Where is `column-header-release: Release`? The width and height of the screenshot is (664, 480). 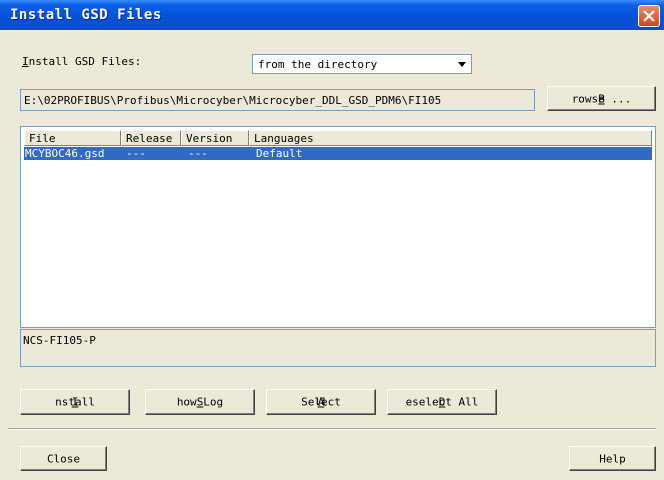
column-header-release: Release is located at coordinates (151, 138).